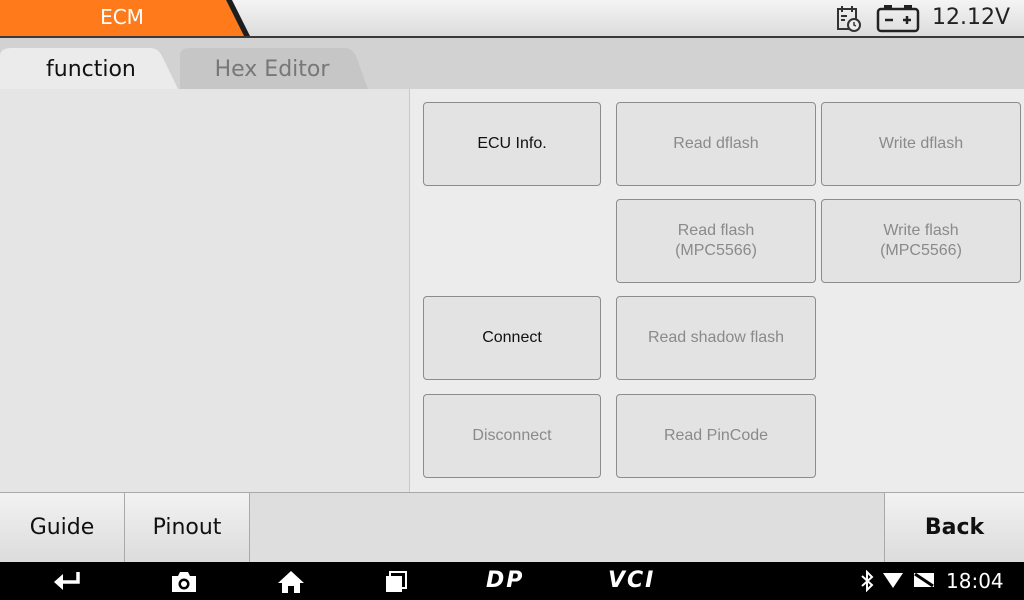 The width and height of the screenshot is (1024, 600). I want to click on app-title: ECM, so click(122, 17).